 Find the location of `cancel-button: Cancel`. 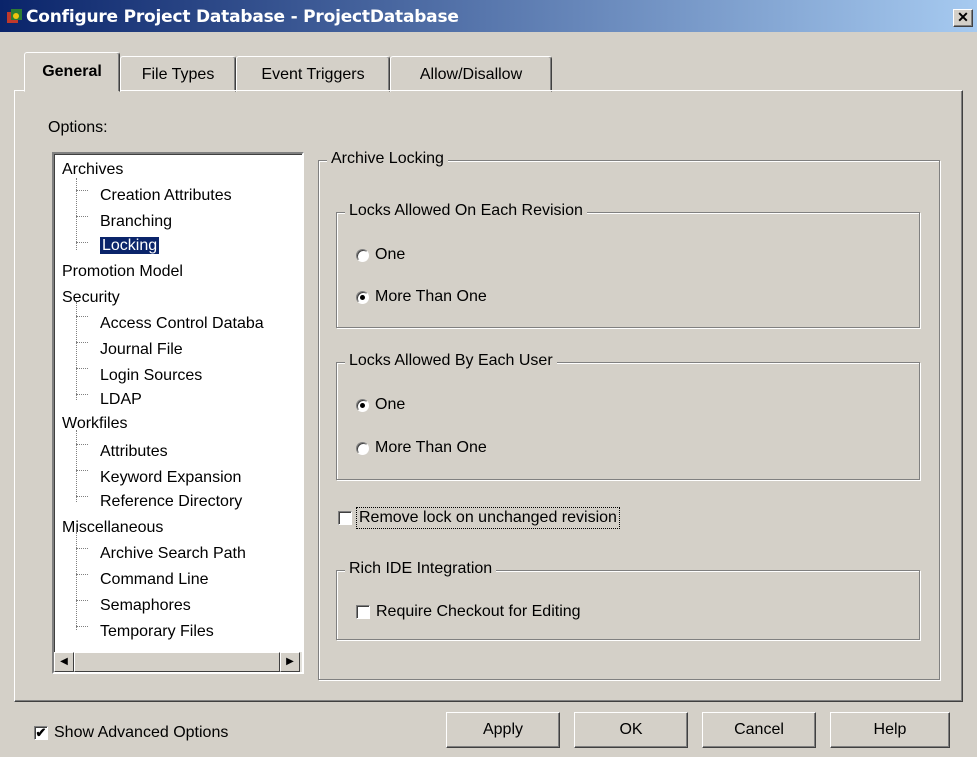

cancel-button: Cancel is located at coordinates (759, 730).